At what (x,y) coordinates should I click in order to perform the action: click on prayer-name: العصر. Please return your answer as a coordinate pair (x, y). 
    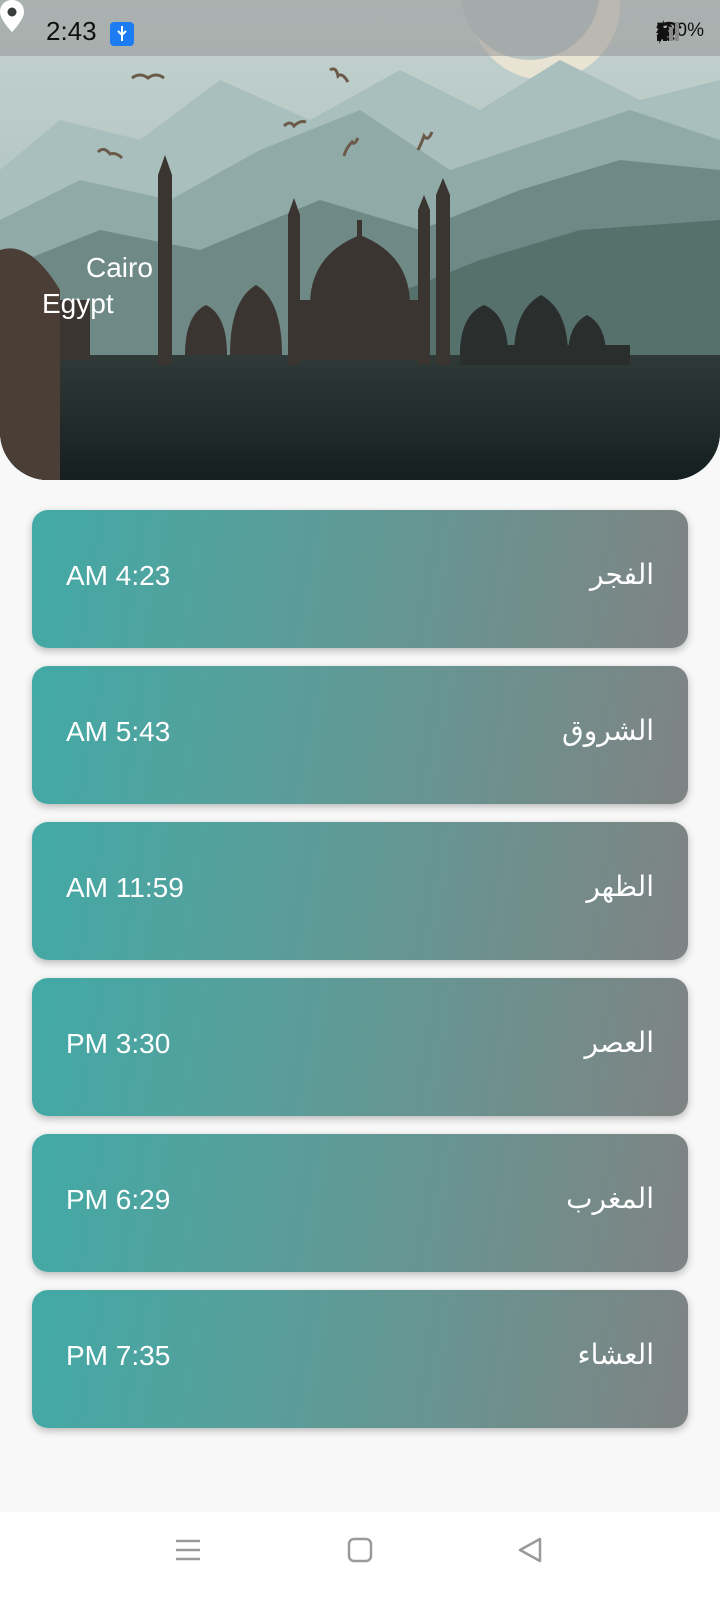
    Looking at the image, I should click on (619, 1042).